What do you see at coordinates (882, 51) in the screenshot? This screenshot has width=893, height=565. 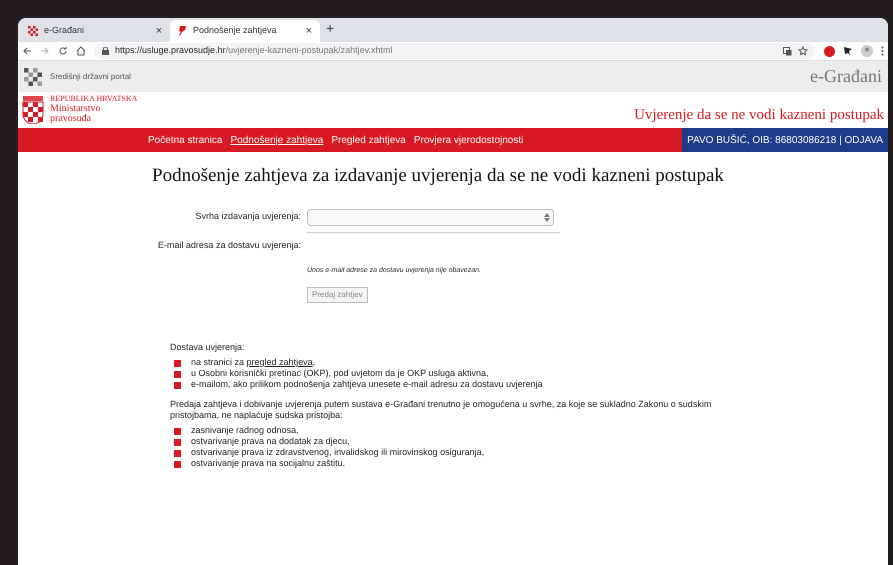 I see `more-menu-icon` at bounding box center [882, 51].